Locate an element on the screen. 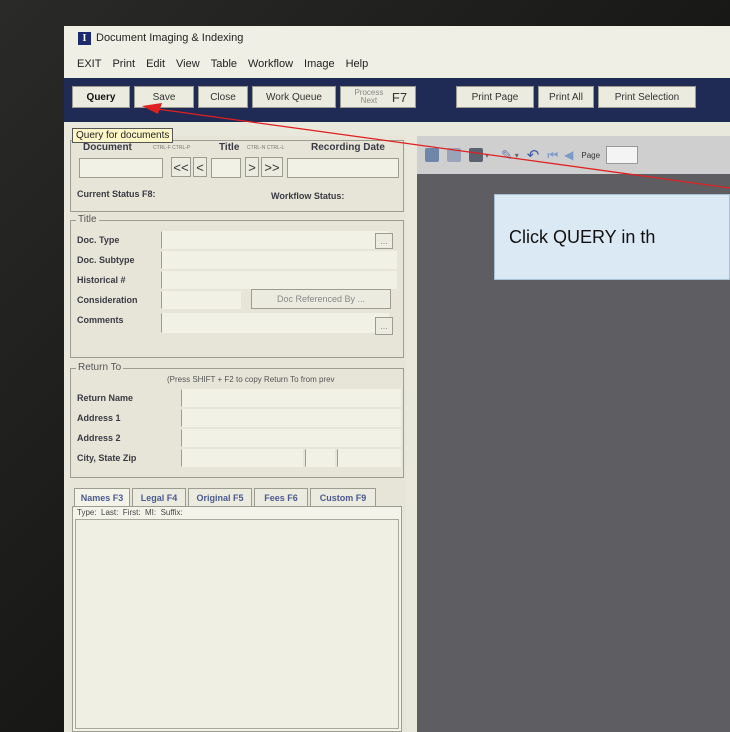  title-number-input is located at coordinates (226, 168).